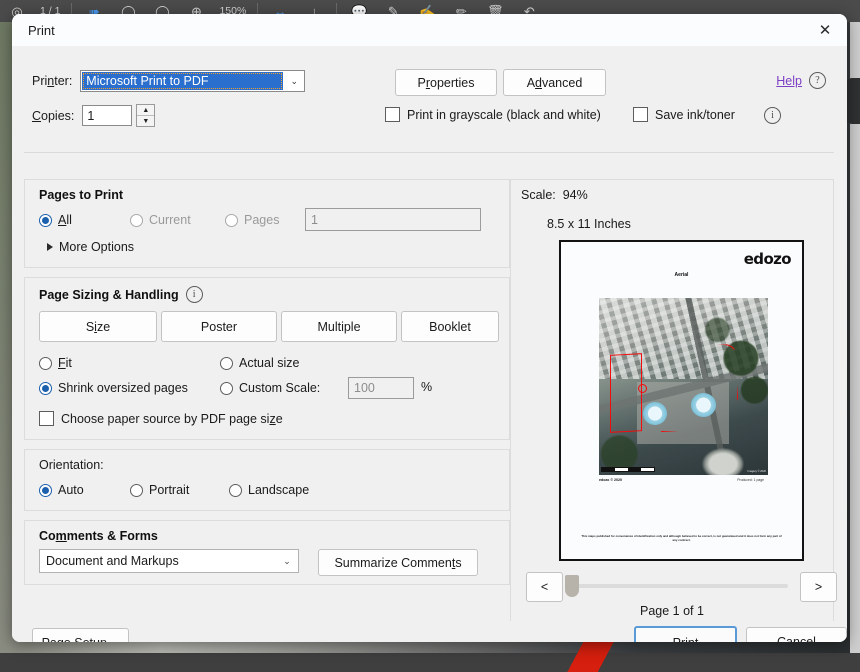  What do you see at coordinates (393, 219) in the screenshot?
I see `pages-range-input: 1` at bounding box center [393, 219].